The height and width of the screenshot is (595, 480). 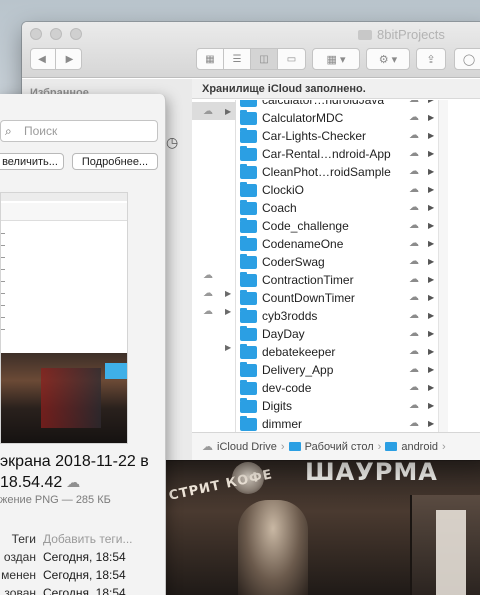 What do you see at coordinates (337, 407) in the screenshot?
I see `folder-row: Digits ☁ ▶` at bounding box center [337, 407].